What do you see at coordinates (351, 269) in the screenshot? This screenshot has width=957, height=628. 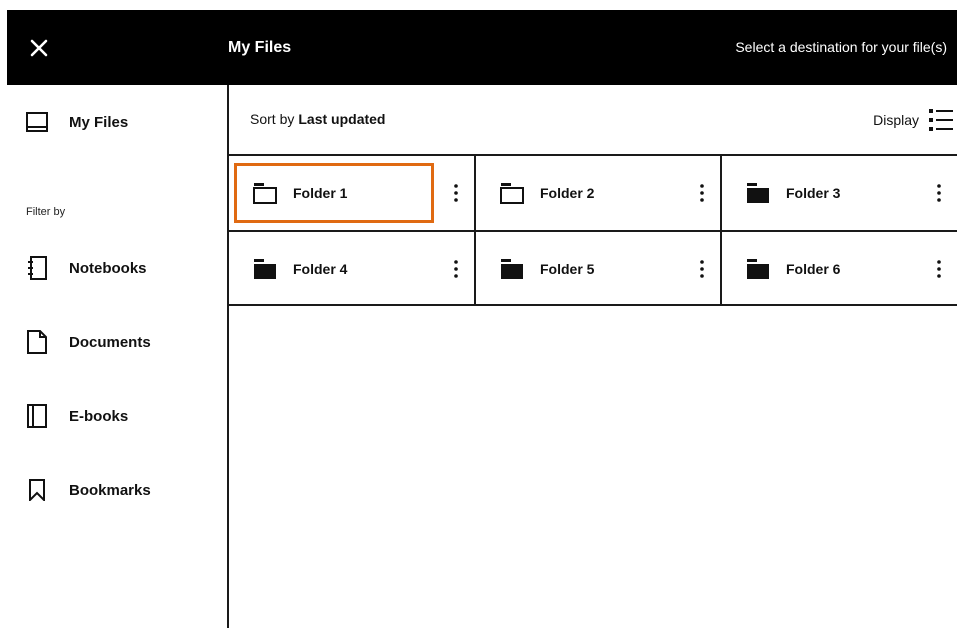 I see `folder-tile: Folder 4` at bounding box center [351, 269].